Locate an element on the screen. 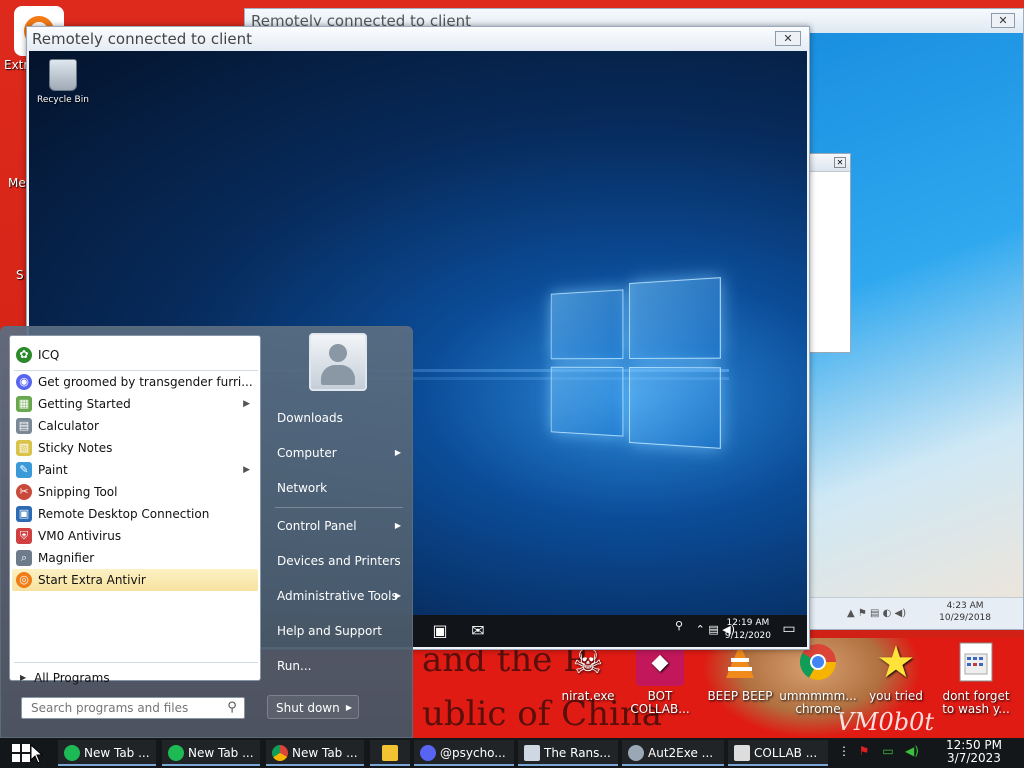  back-remote-taskbar: ▲ ⚑ ▤ ◐ ◀) 4:23 AM 10/29/2018 is located at coordinates (915, 613).